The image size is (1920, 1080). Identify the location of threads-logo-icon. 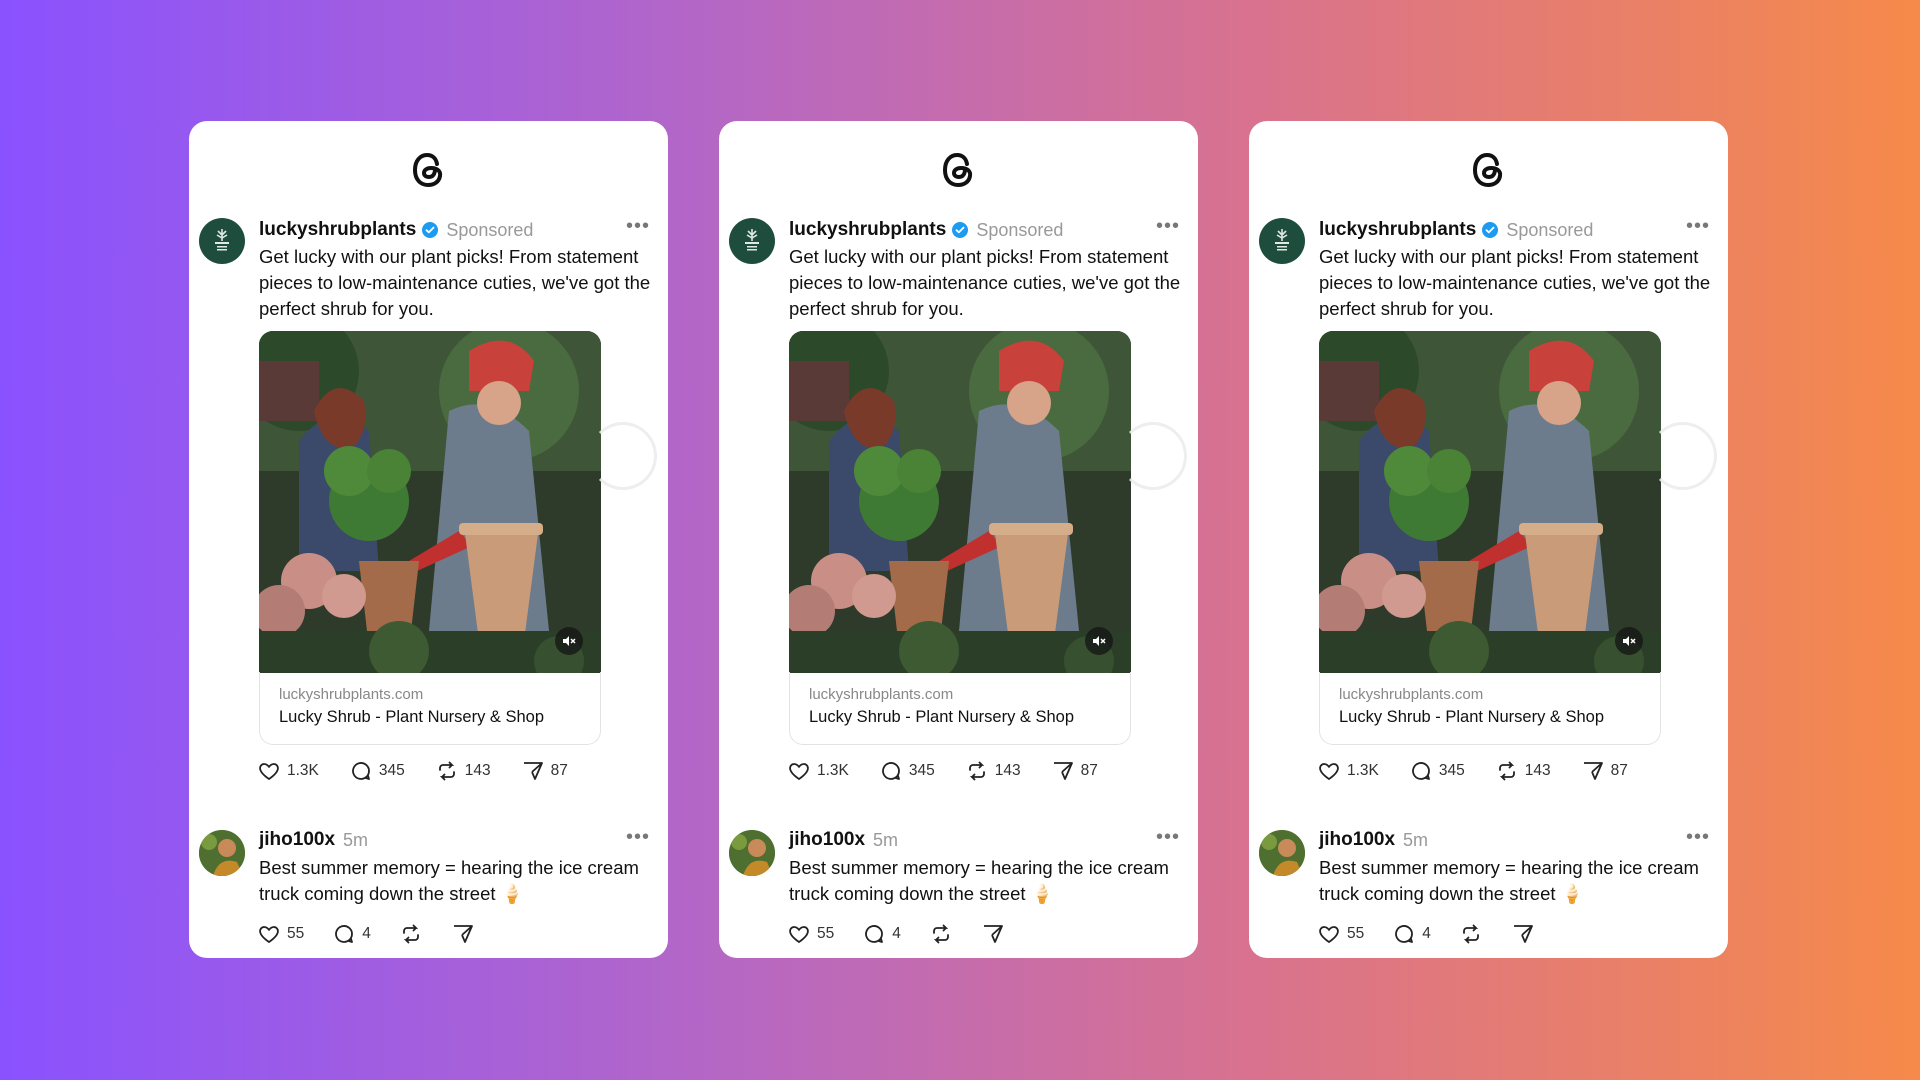
(427, 170).